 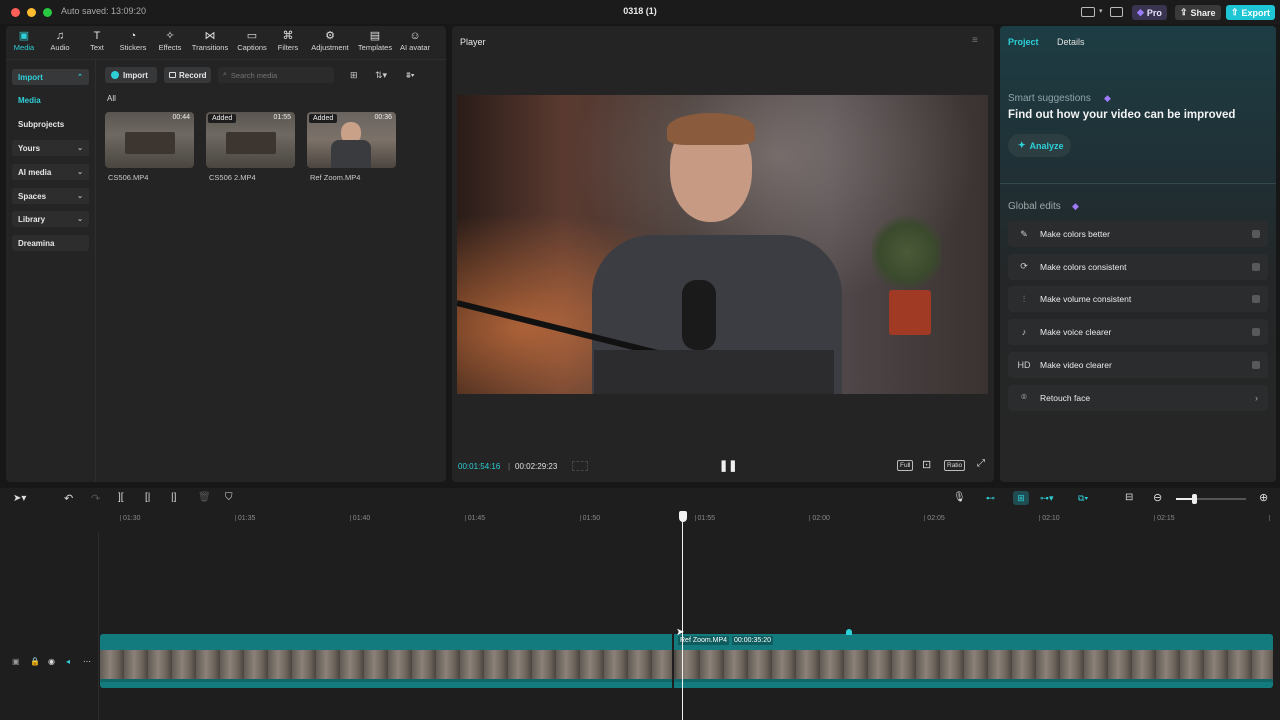 I want to click on media-duration: 01:55, so click(x=282, y=117).